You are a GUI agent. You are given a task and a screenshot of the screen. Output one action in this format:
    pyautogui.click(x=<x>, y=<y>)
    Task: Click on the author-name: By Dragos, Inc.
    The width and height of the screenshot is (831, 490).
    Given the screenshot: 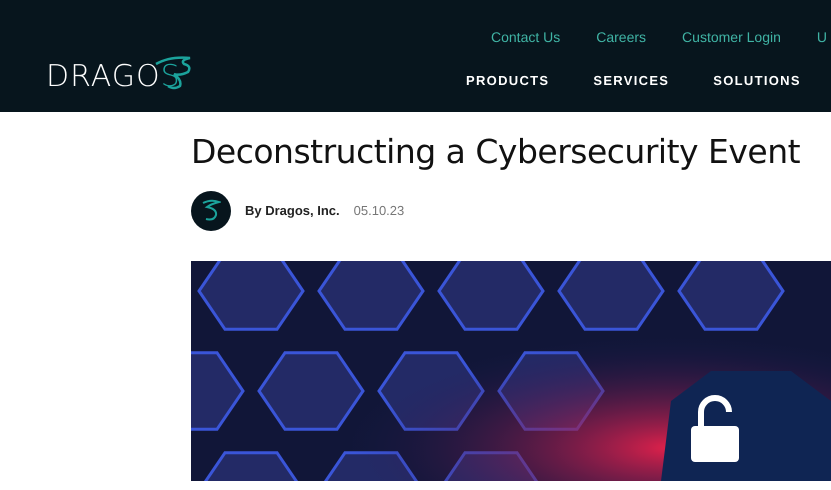 What is the action you would take?
    pyautogui.click(x=292, y=211)
    